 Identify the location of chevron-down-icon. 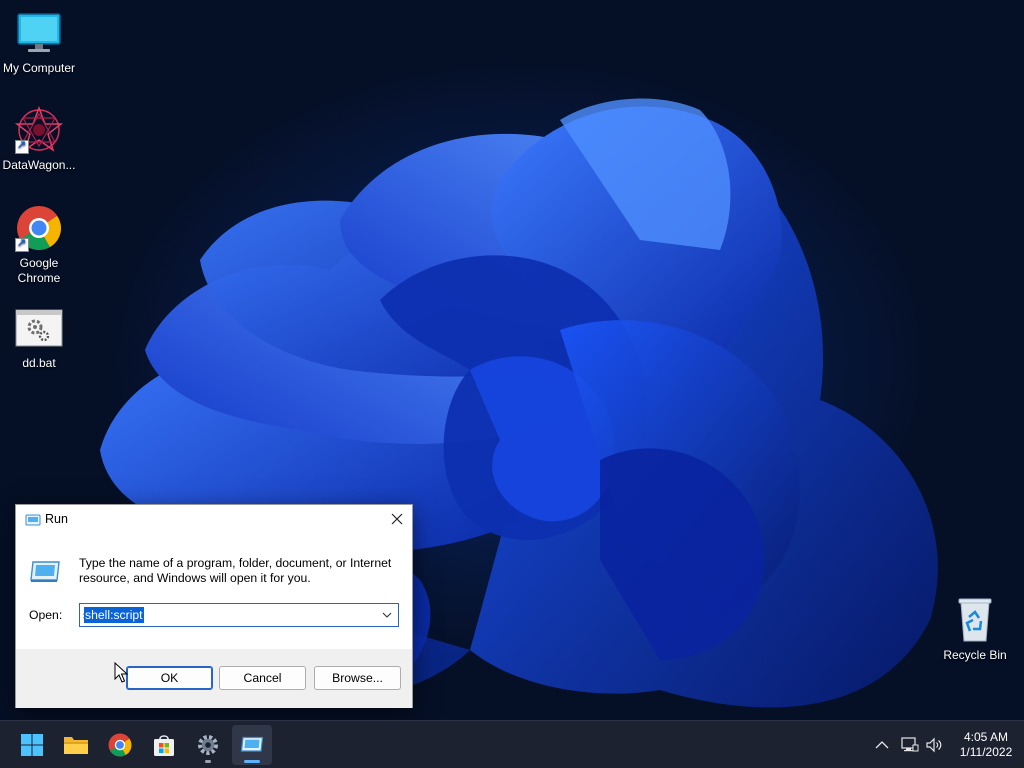
(387, 615).